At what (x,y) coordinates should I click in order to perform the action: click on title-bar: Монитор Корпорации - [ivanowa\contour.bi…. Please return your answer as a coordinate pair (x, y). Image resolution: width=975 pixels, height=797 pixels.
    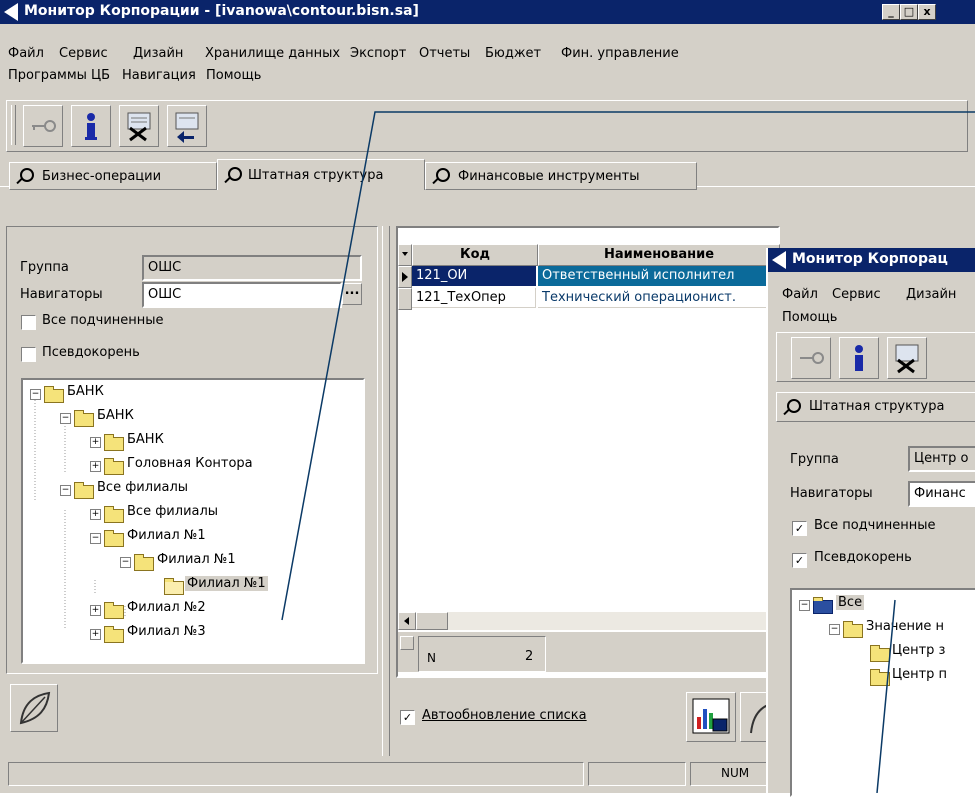
    Looking at the image, I should click on (487, 12).